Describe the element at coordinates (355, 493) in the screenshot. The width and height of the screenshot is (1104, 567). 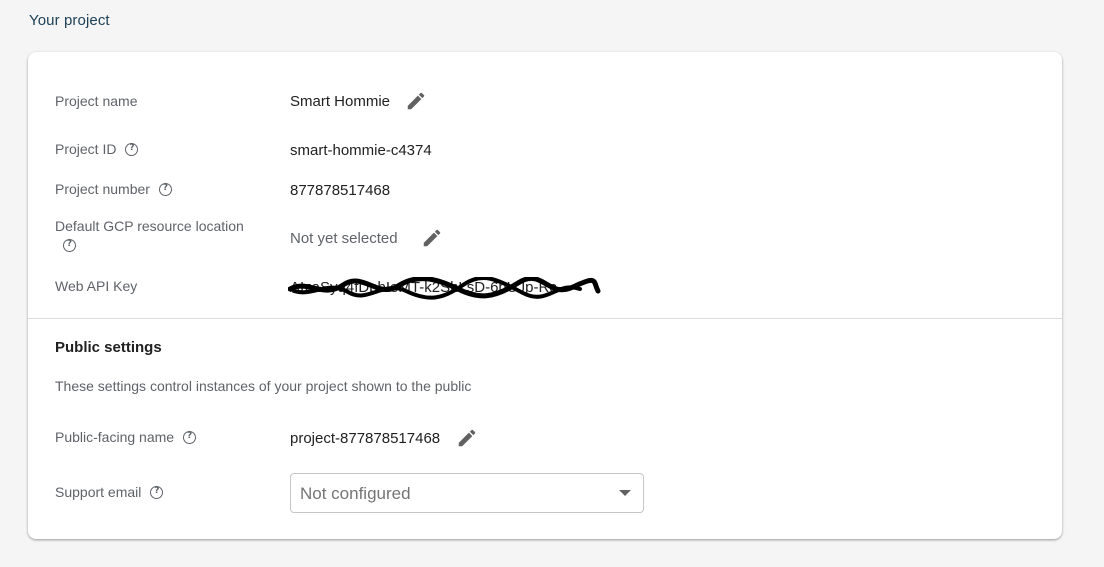
I see `support-email-selected-value: Not configured` at that location.